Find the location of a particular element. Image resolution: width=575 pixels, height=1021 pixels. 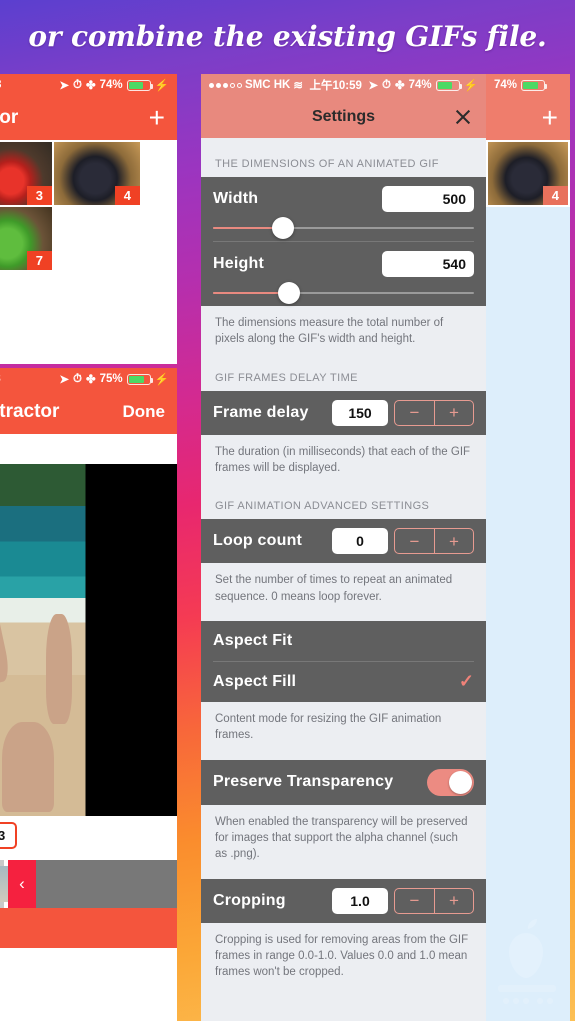

width-input: 500 is located at coordinates (428, 199).